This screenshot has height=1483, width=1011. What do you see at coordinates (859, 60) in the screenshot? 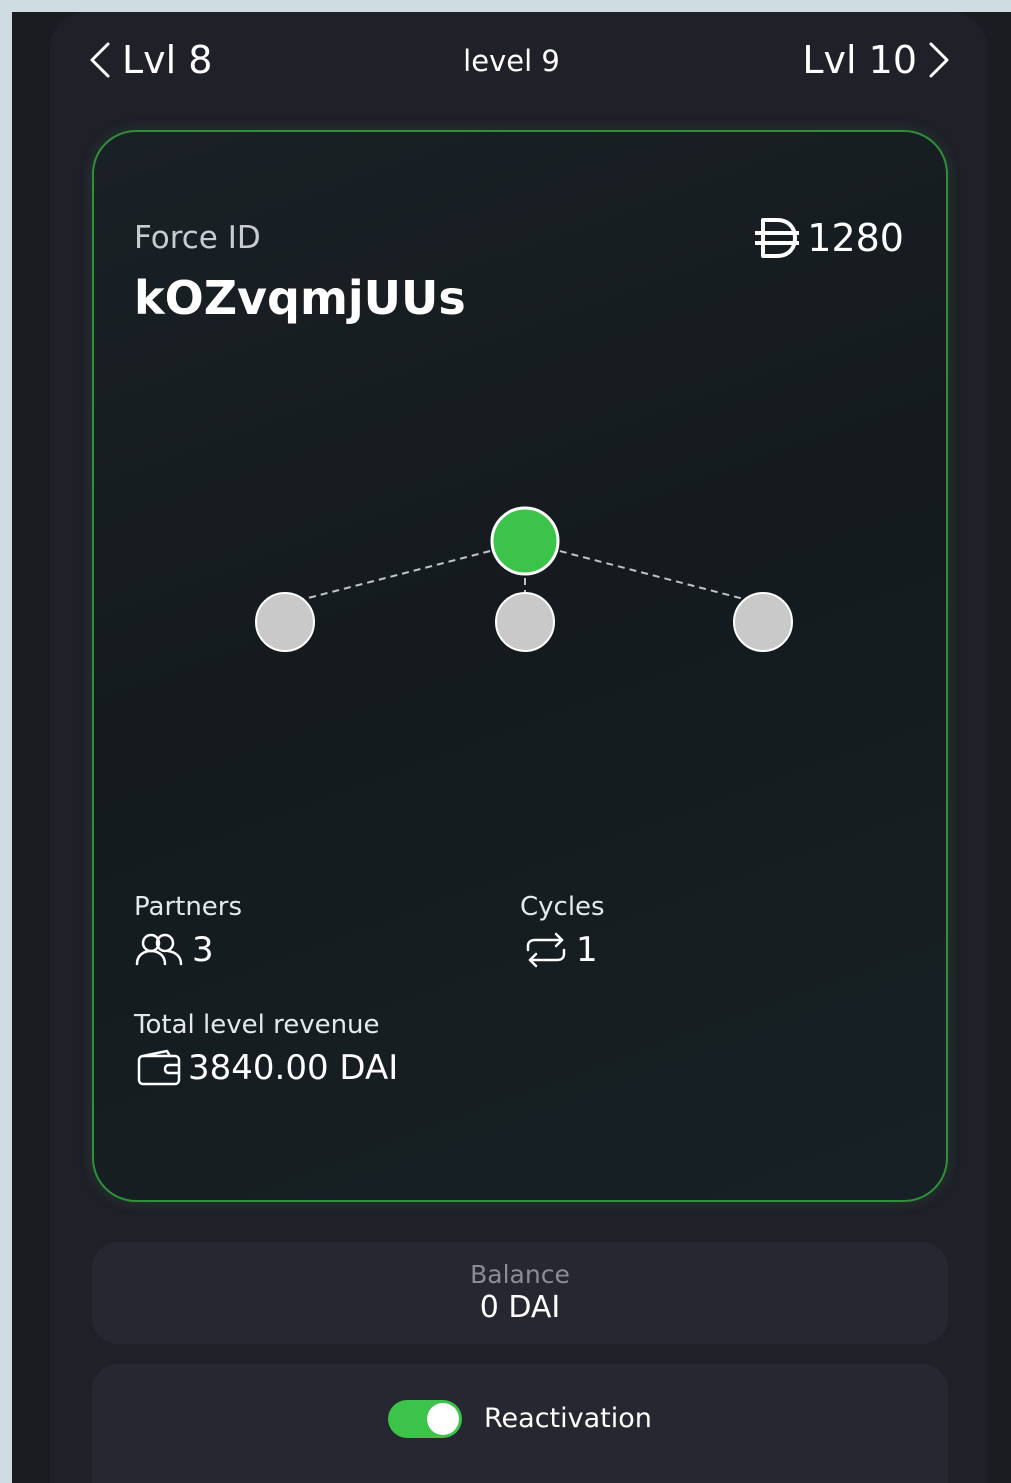
I see `next-level-label: Lvl 10` at bounding box center [859, 60].